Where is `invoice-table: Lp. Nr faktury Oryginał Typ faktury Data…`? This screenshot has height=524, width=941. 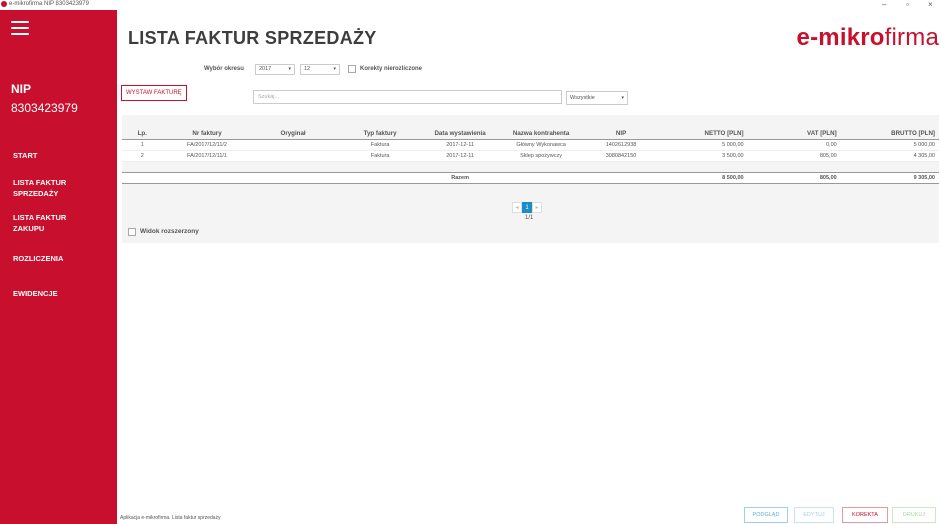 invoice-table: Lp. Nr faktury Oryginał Typ faktury Data… is located at coordinates (530, 156).